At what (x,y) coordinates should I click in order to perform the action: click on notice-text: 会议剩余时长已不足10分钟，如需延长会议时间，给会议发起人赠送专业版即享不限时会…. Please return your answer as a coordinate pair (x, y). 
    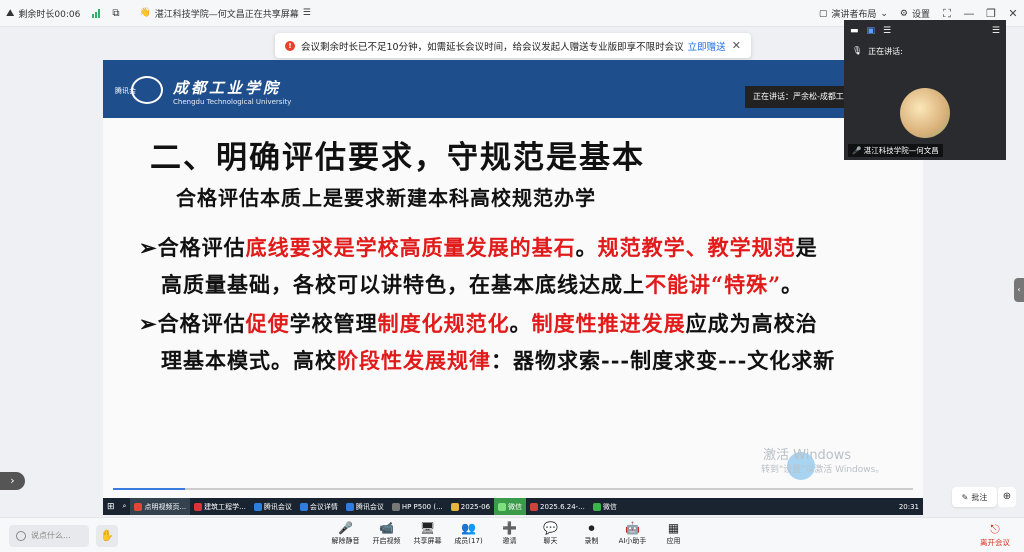
    Looking at the image, I should click on (492, 47).